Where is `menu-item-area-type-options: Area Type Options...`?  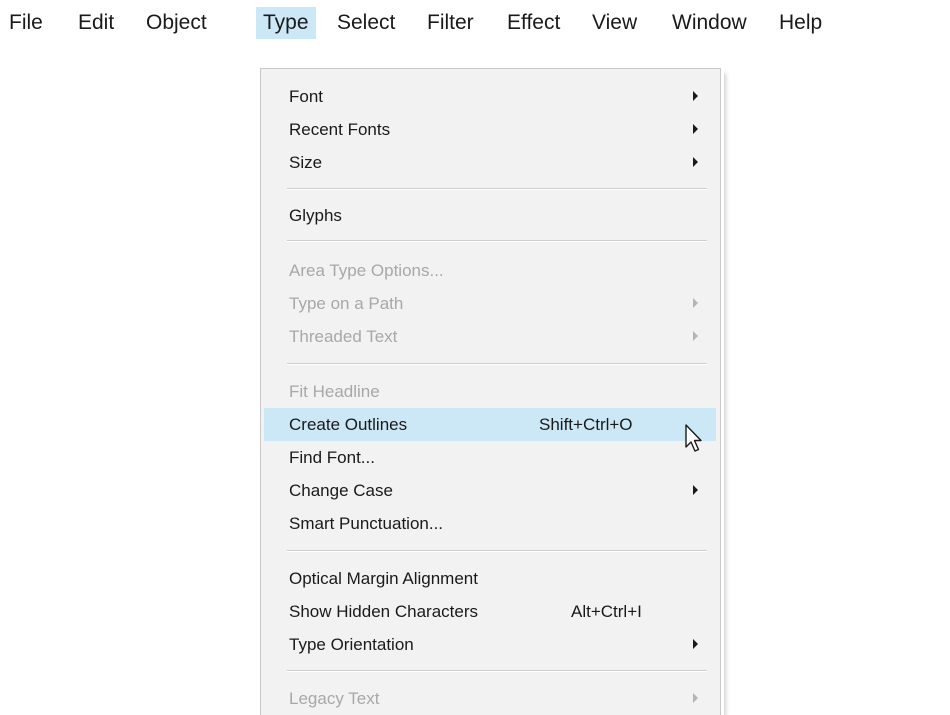 menu-item-area-type-options: Area Type Options... is located at coordinates (490, 270).